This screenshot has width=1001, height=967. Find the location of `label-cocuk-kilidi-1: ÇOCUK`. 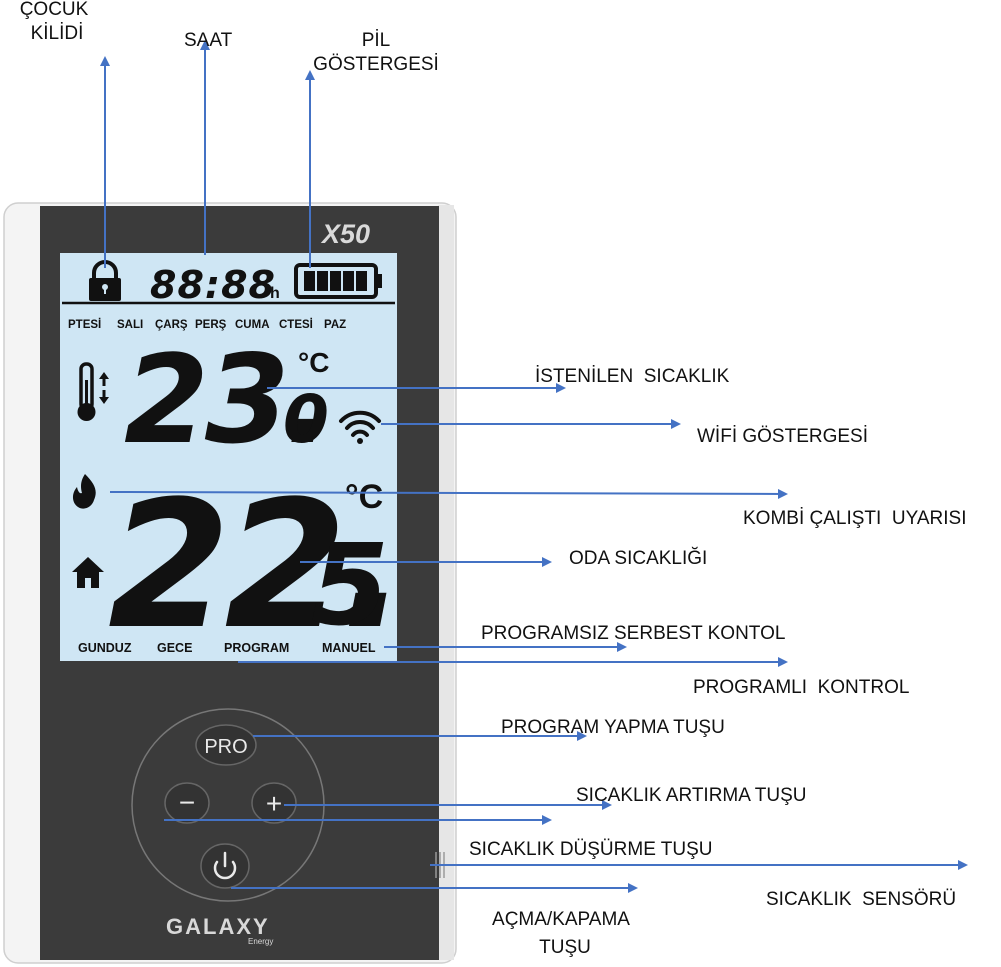

label-cocuk-kilidi-1: ÇOCUK is located at coordinates (54, 10).